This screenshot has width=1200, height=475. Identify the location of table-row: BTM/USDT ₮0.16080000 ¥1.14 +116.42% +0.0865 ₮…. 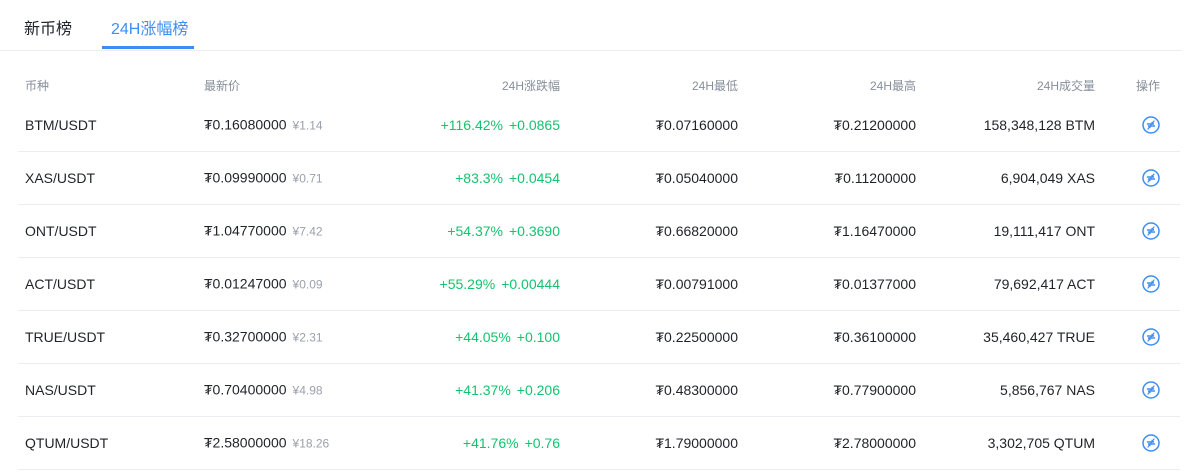
(599, 125).